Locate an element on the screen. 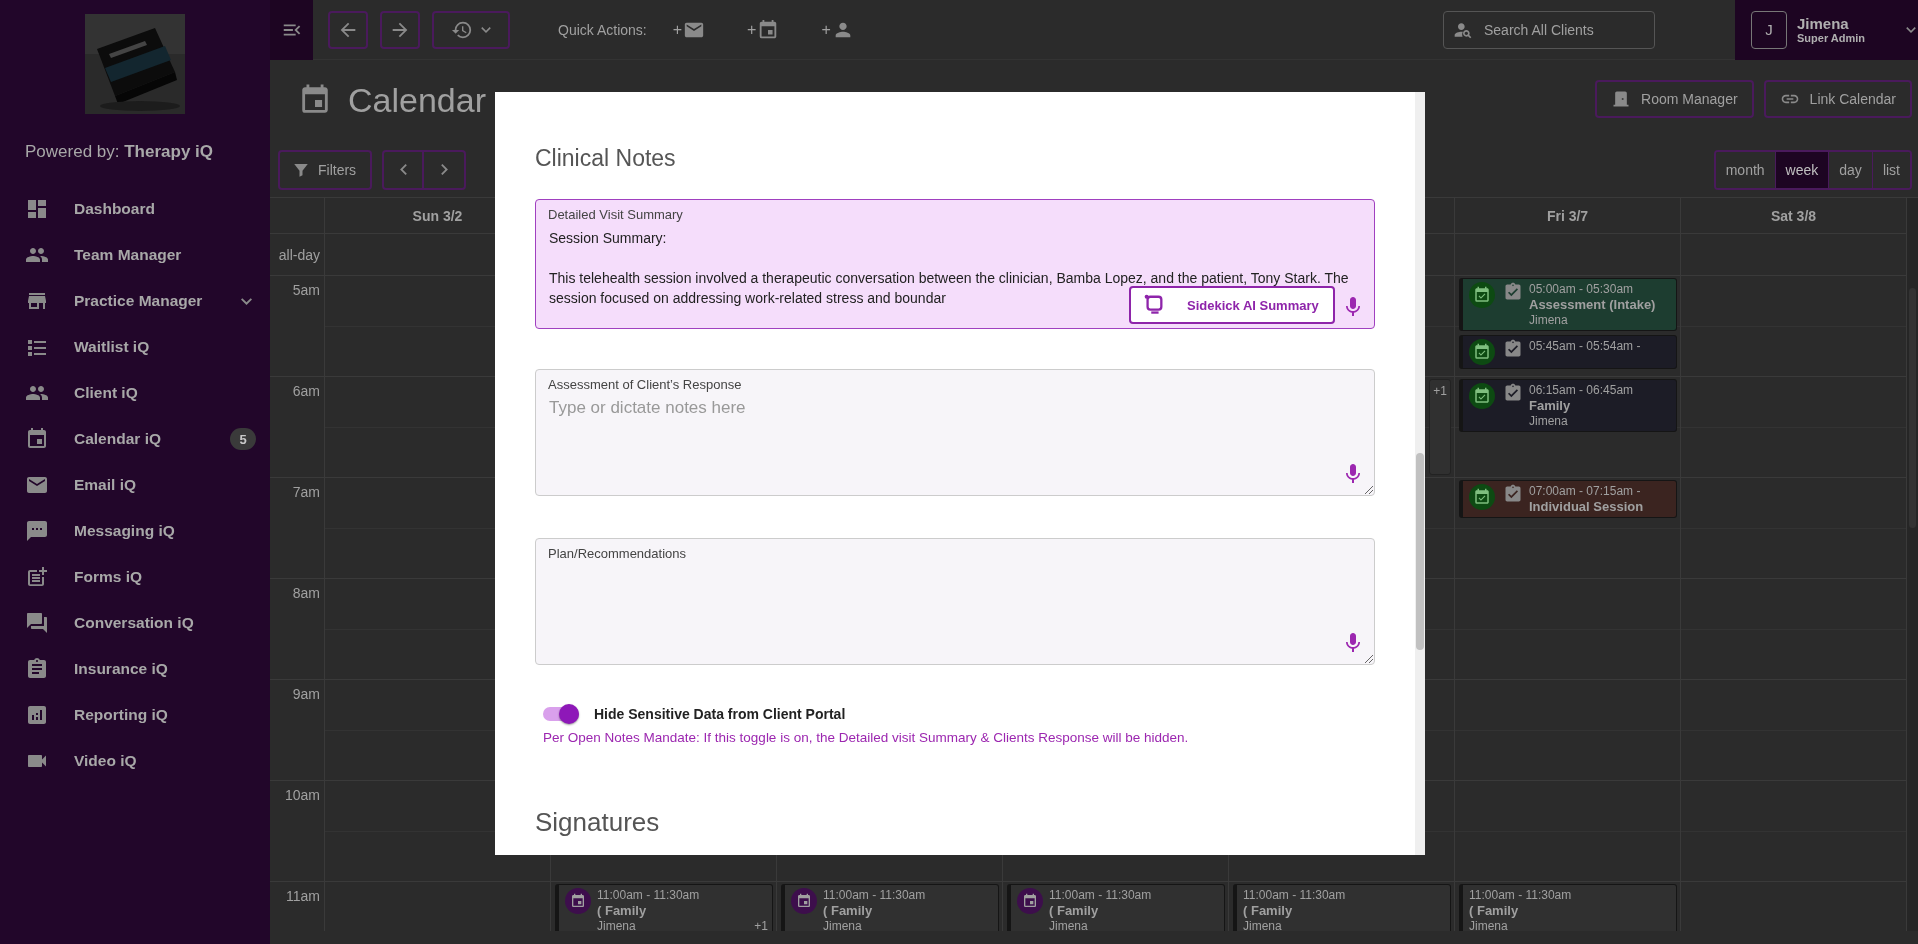 This screenshot has height=944, width=1918. chat-bubble-icon is located at coordinates (37, 531).